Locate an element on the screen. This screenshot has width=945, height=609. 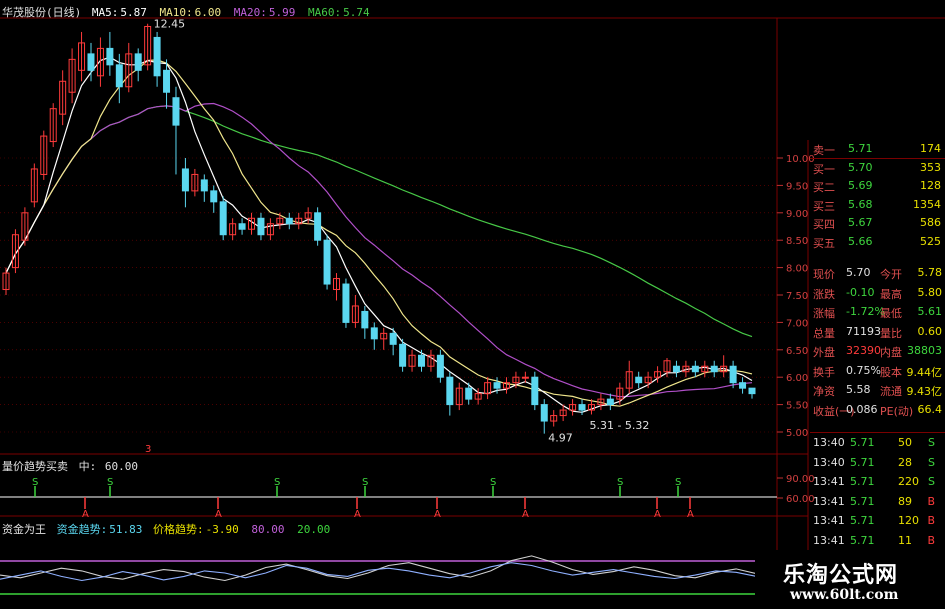
order-price: 5.70 is located at coordinates (860, 167).